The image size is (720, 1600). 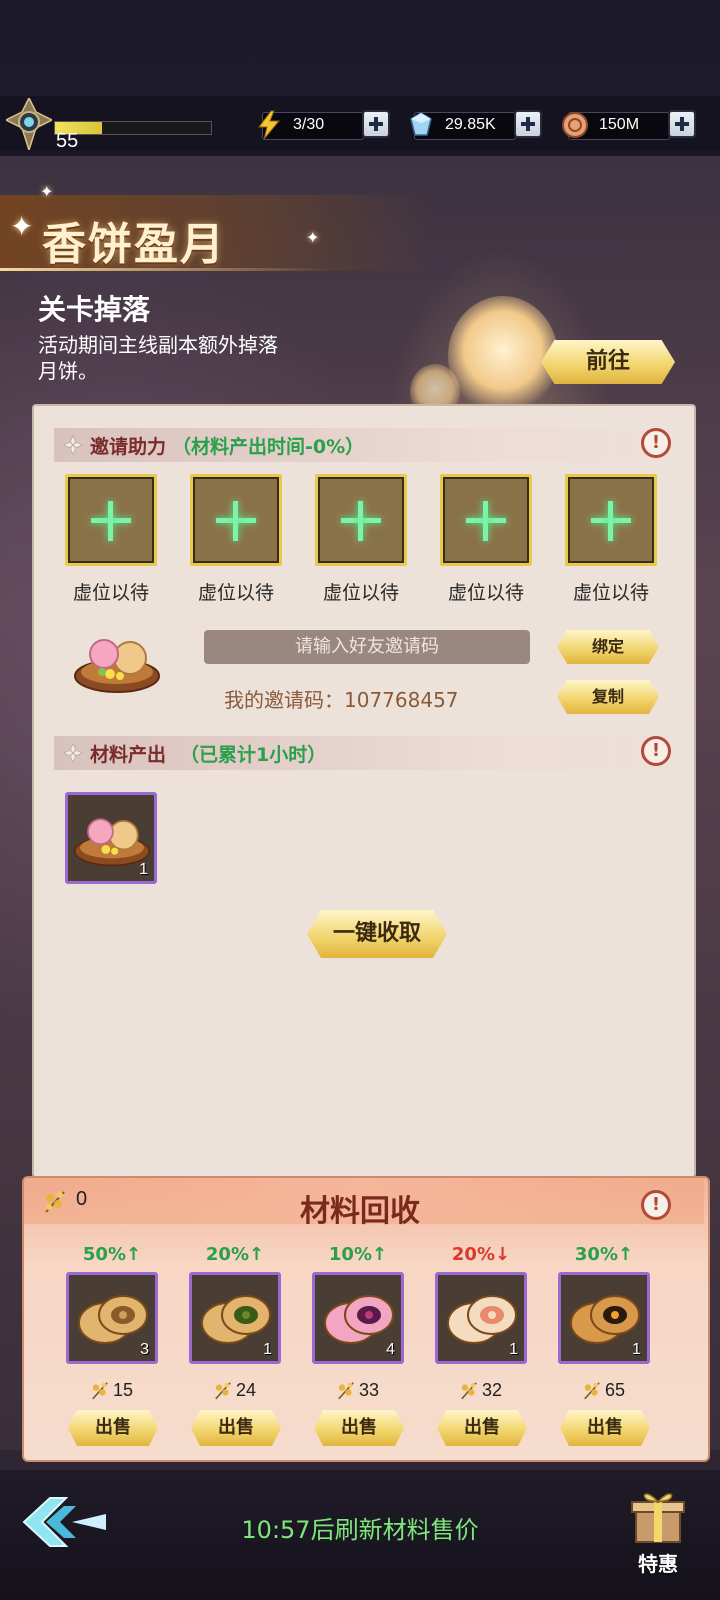 I want to click on price-refresh-timer: 10:57后刷新材料售价, so click(x=360, y=1530).